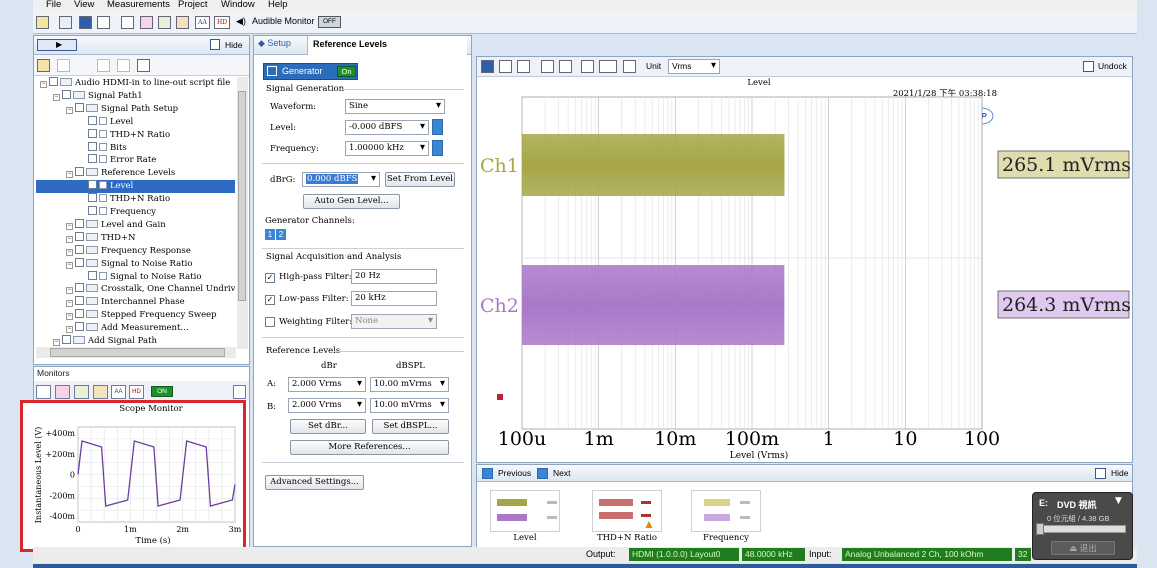 This screenshot has height=568, width=1157. Describe the element at coordinates (310, 71) in the screenshot. I see `generator-button: Generator On` at that location.